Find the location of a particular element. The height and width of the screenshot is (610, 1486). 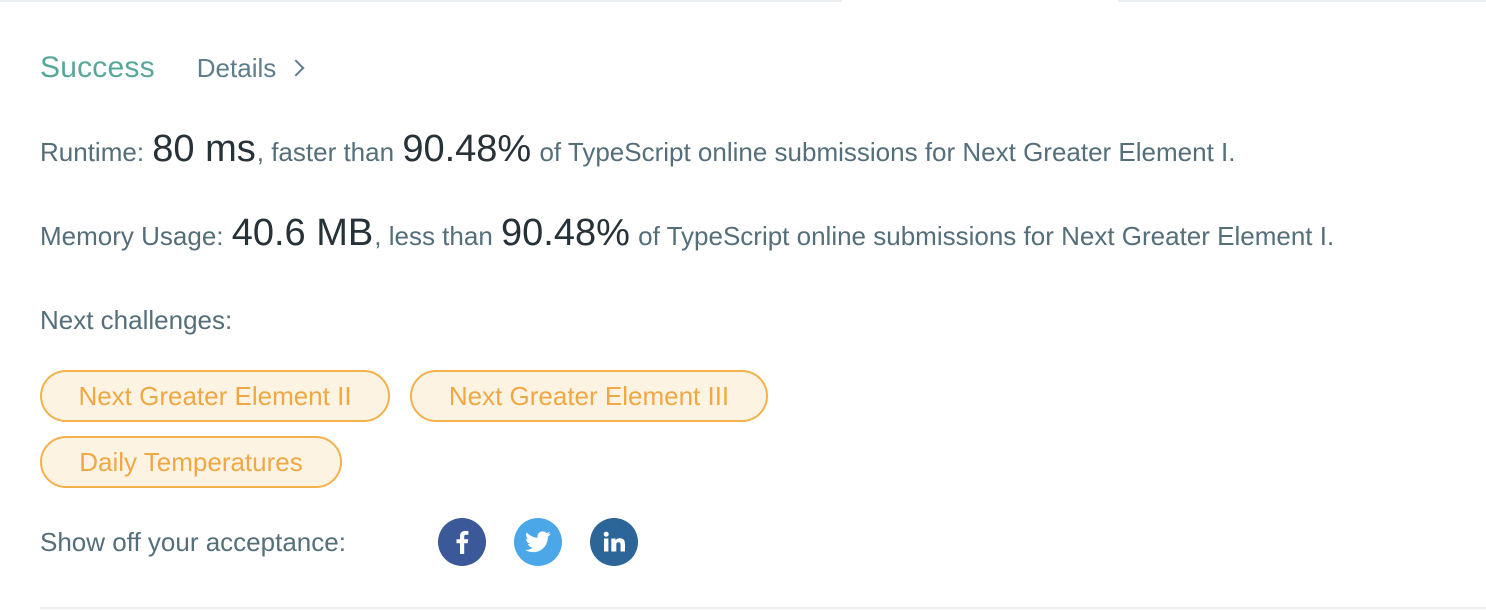

linkedin-share-button is located at coordinates (614, 542).